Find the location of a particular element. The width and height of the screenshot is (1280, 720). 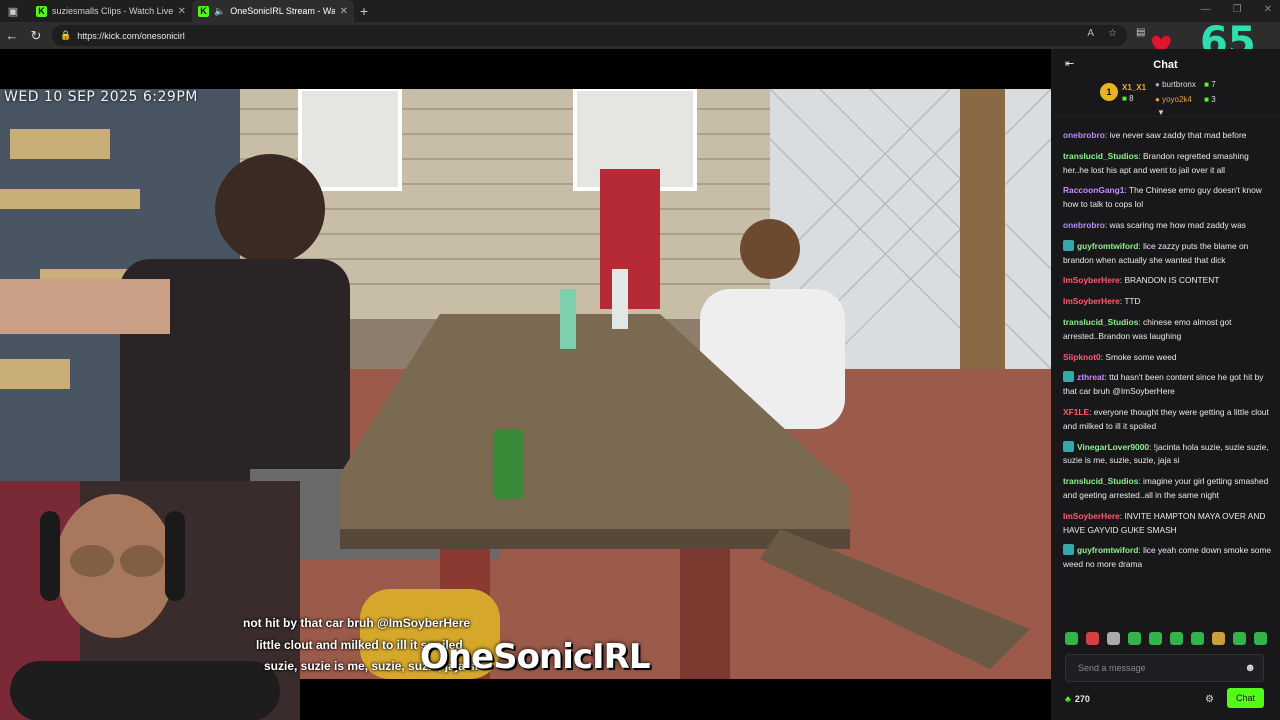

url-text: https://kick.com/onesonicirl is located at coordinates (131, 35).